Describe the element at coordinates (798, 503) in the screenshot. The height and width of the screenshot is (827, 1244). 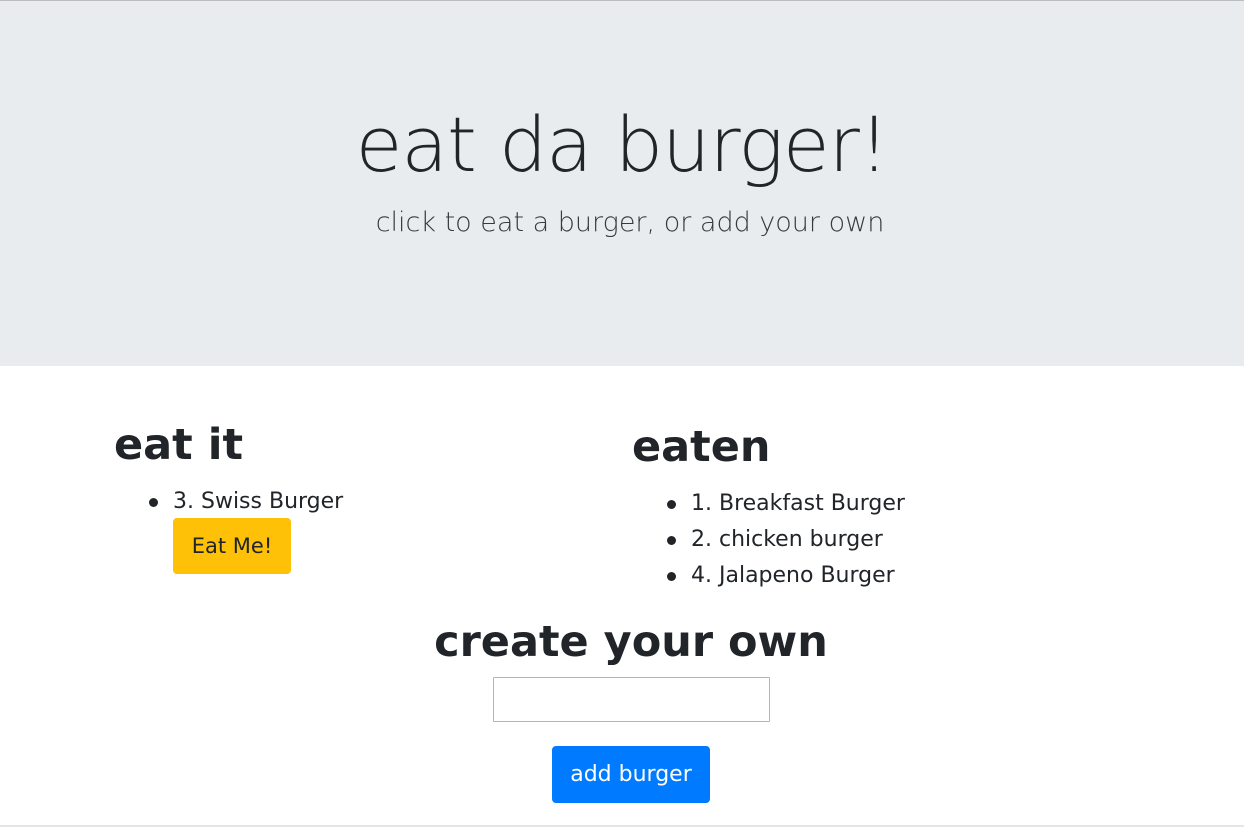
I see `burger-label: 1. Breakfast Burger` at that location.